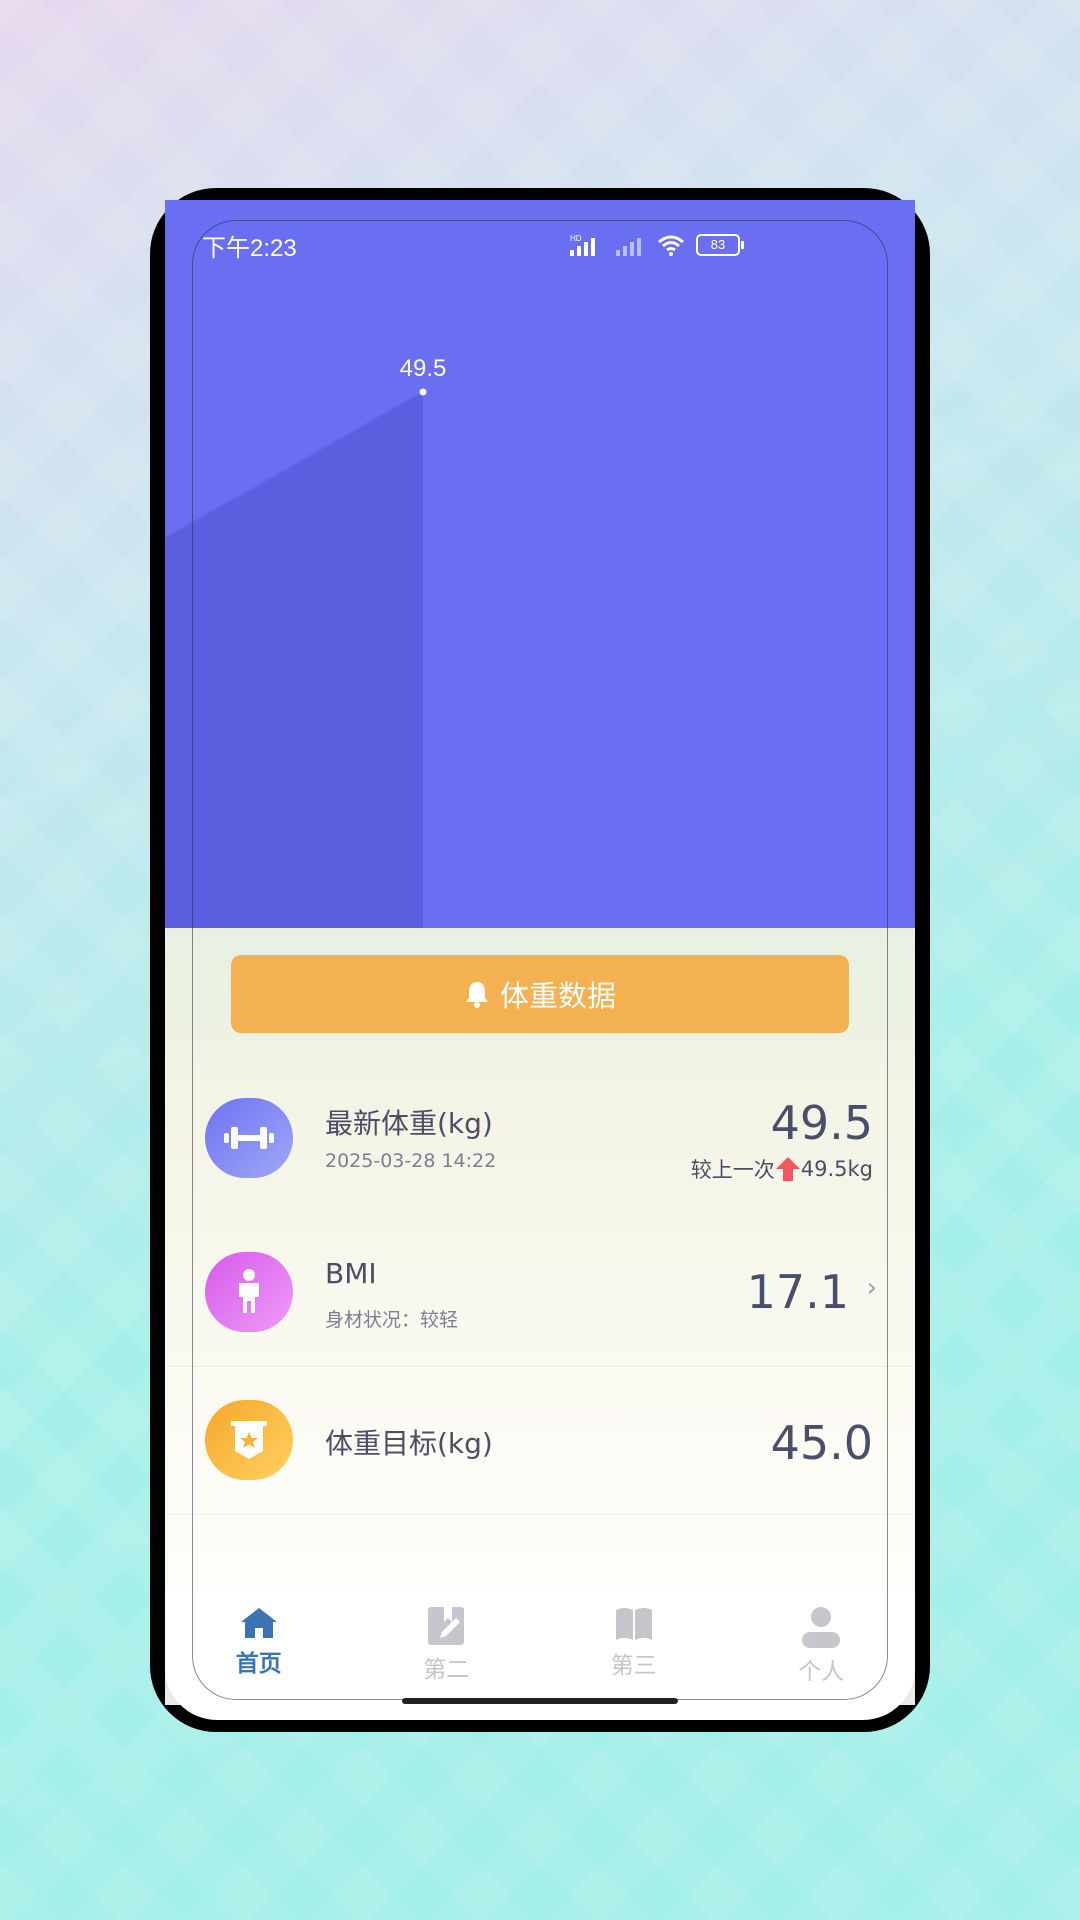 The width and height of the screenshot is (1080, 1920). I want to click on tab-home: 首页, so click(259, 1647).